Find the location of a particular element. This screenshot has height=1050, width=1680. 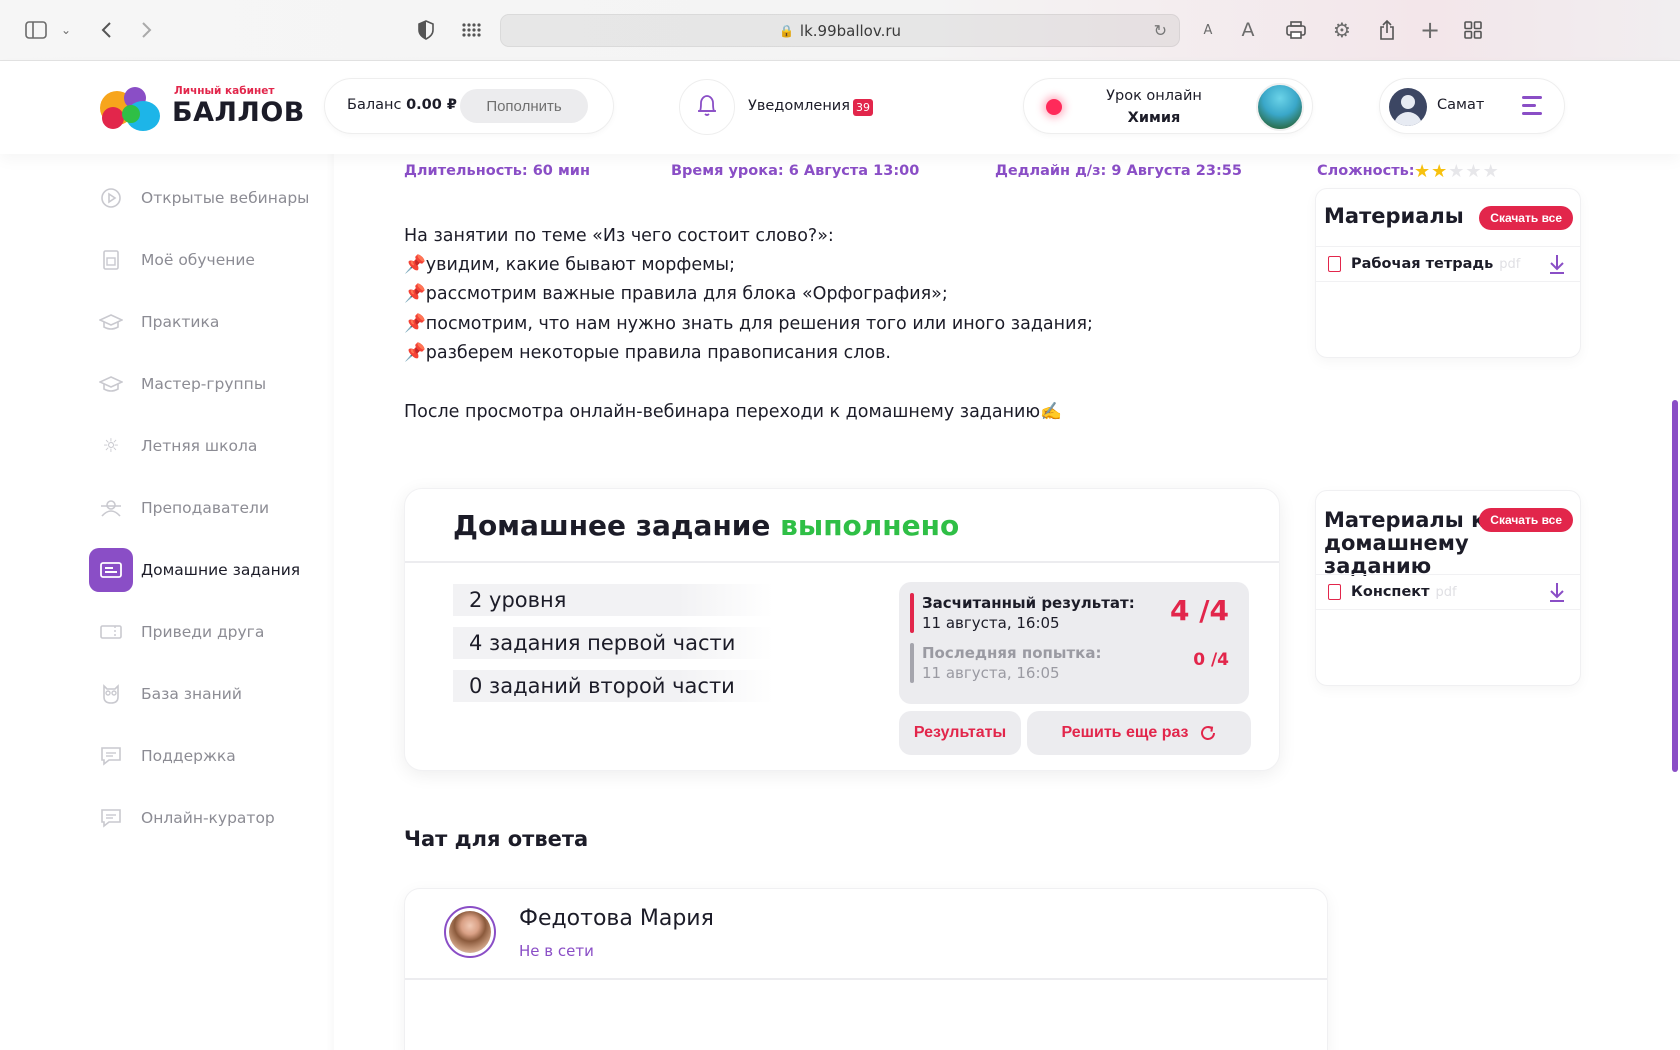

lesson-subject: Химия is located at coordinates (1154, 118).